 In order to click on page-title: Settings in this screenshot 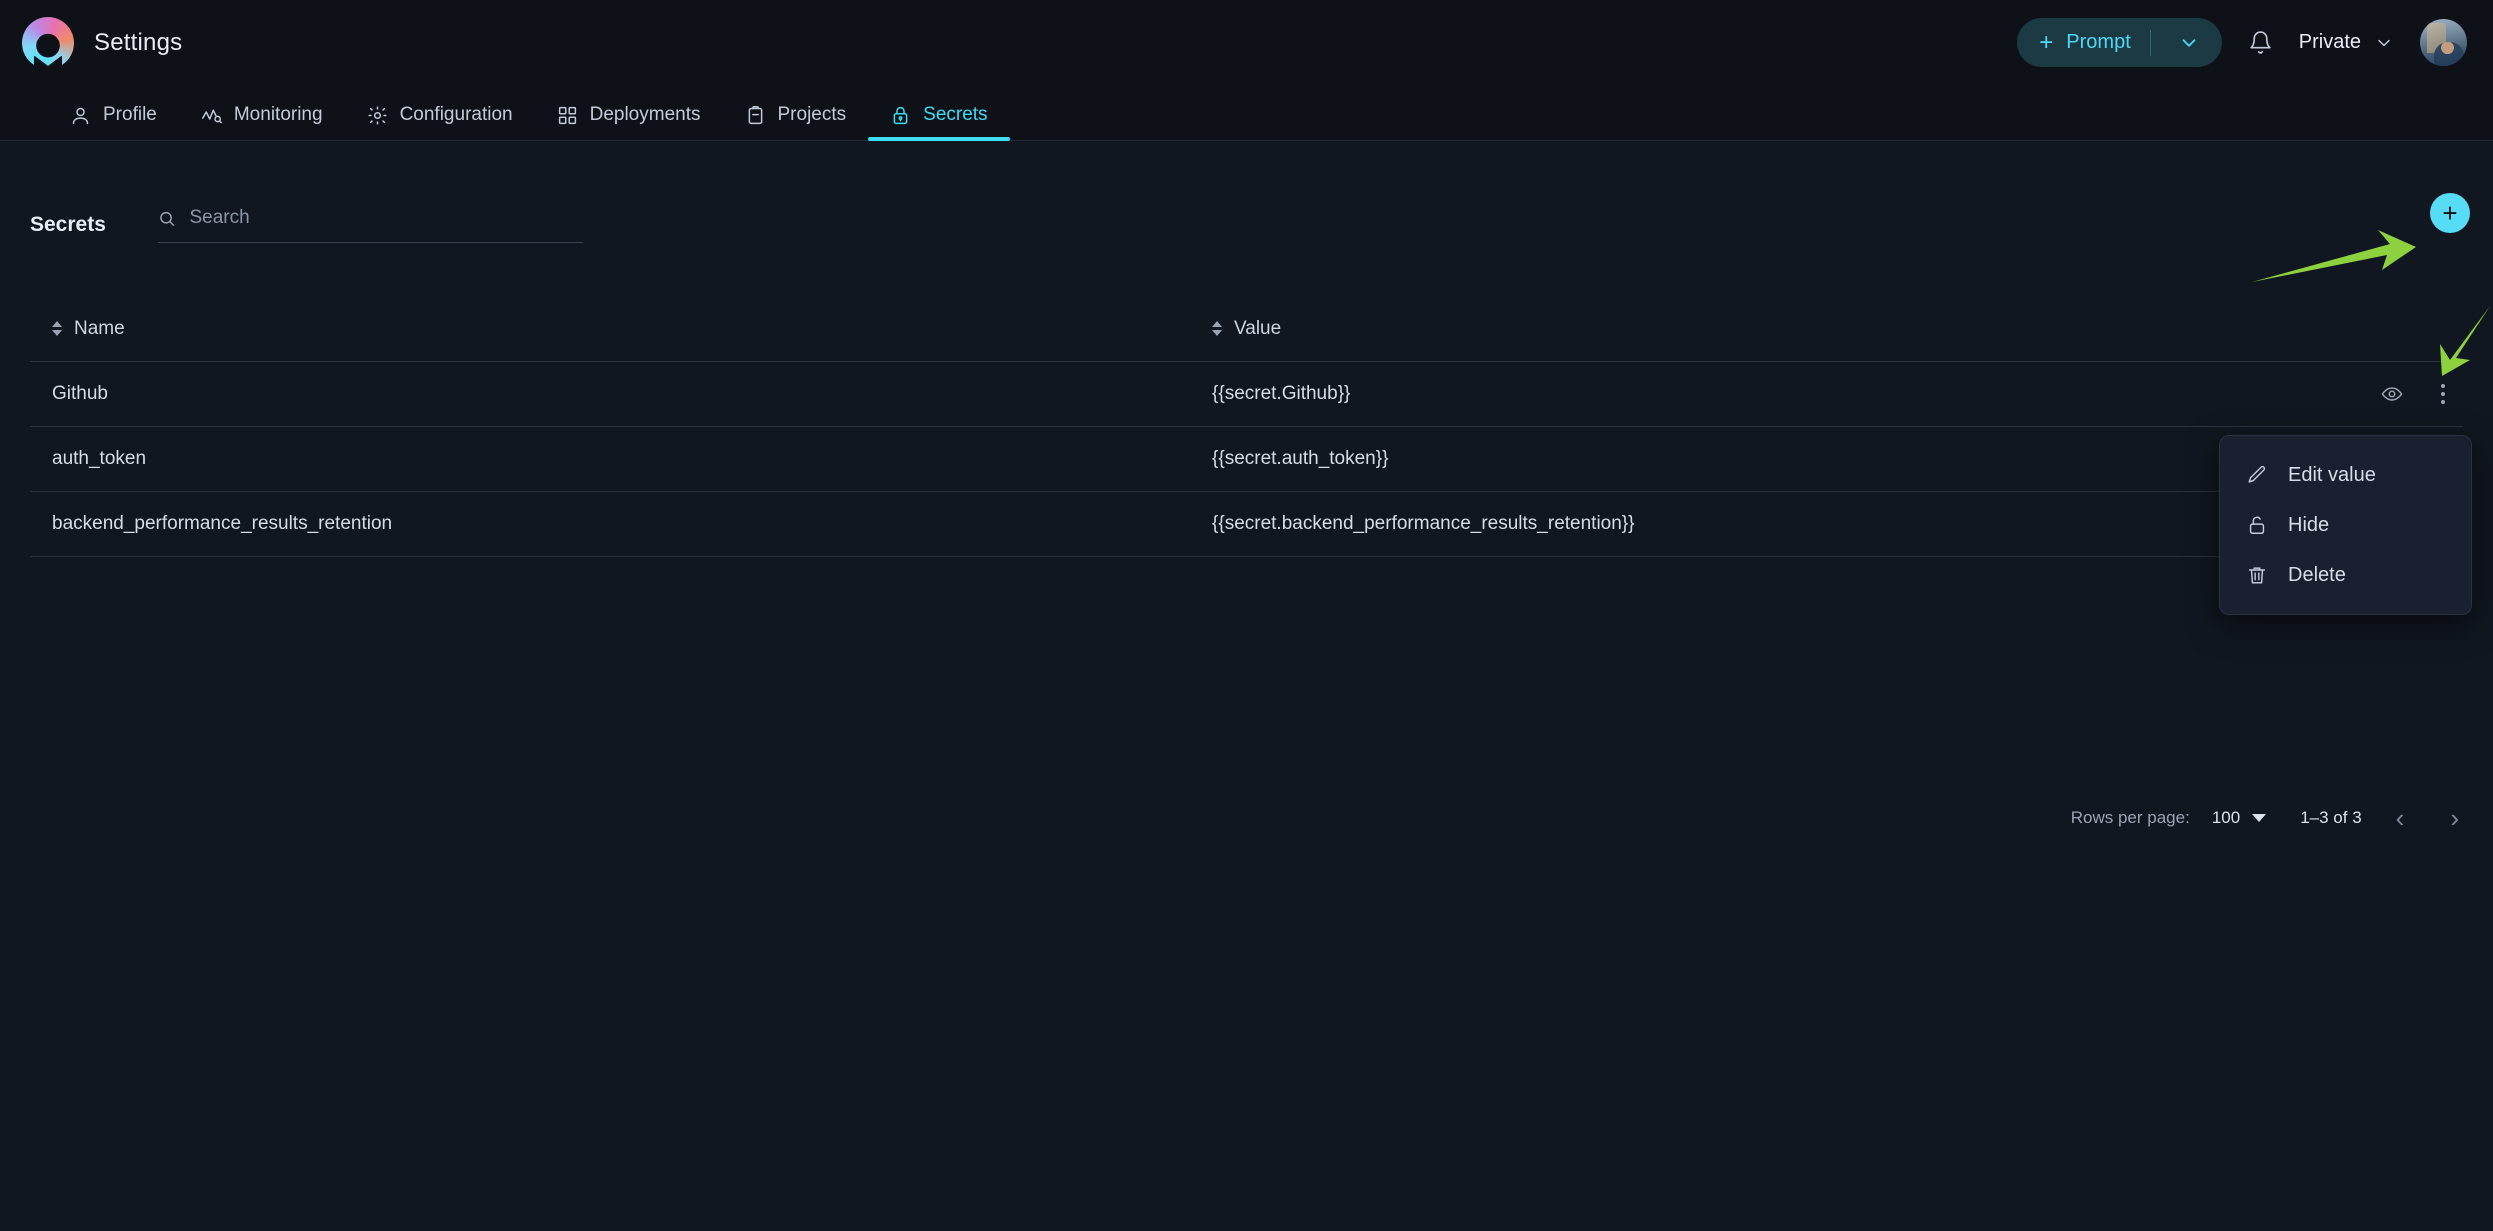, I will do `click(138, 42)`.